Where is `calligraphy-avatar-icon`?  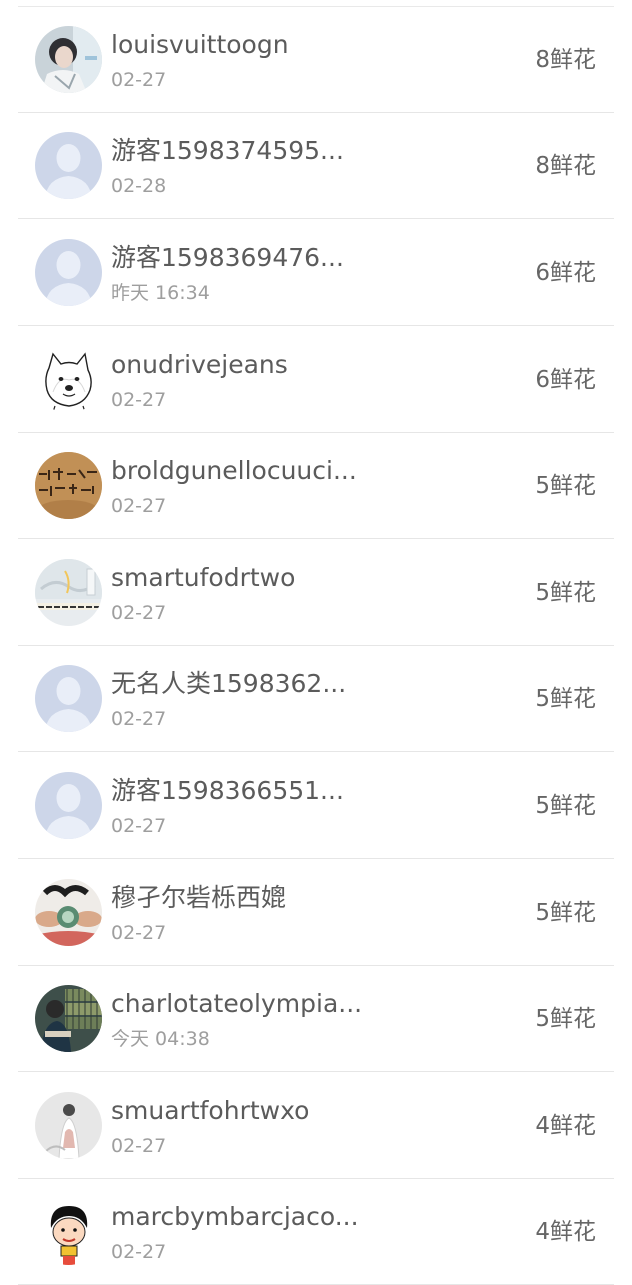
calligraphy-avatar-icon is located at coordinates (68, 485).